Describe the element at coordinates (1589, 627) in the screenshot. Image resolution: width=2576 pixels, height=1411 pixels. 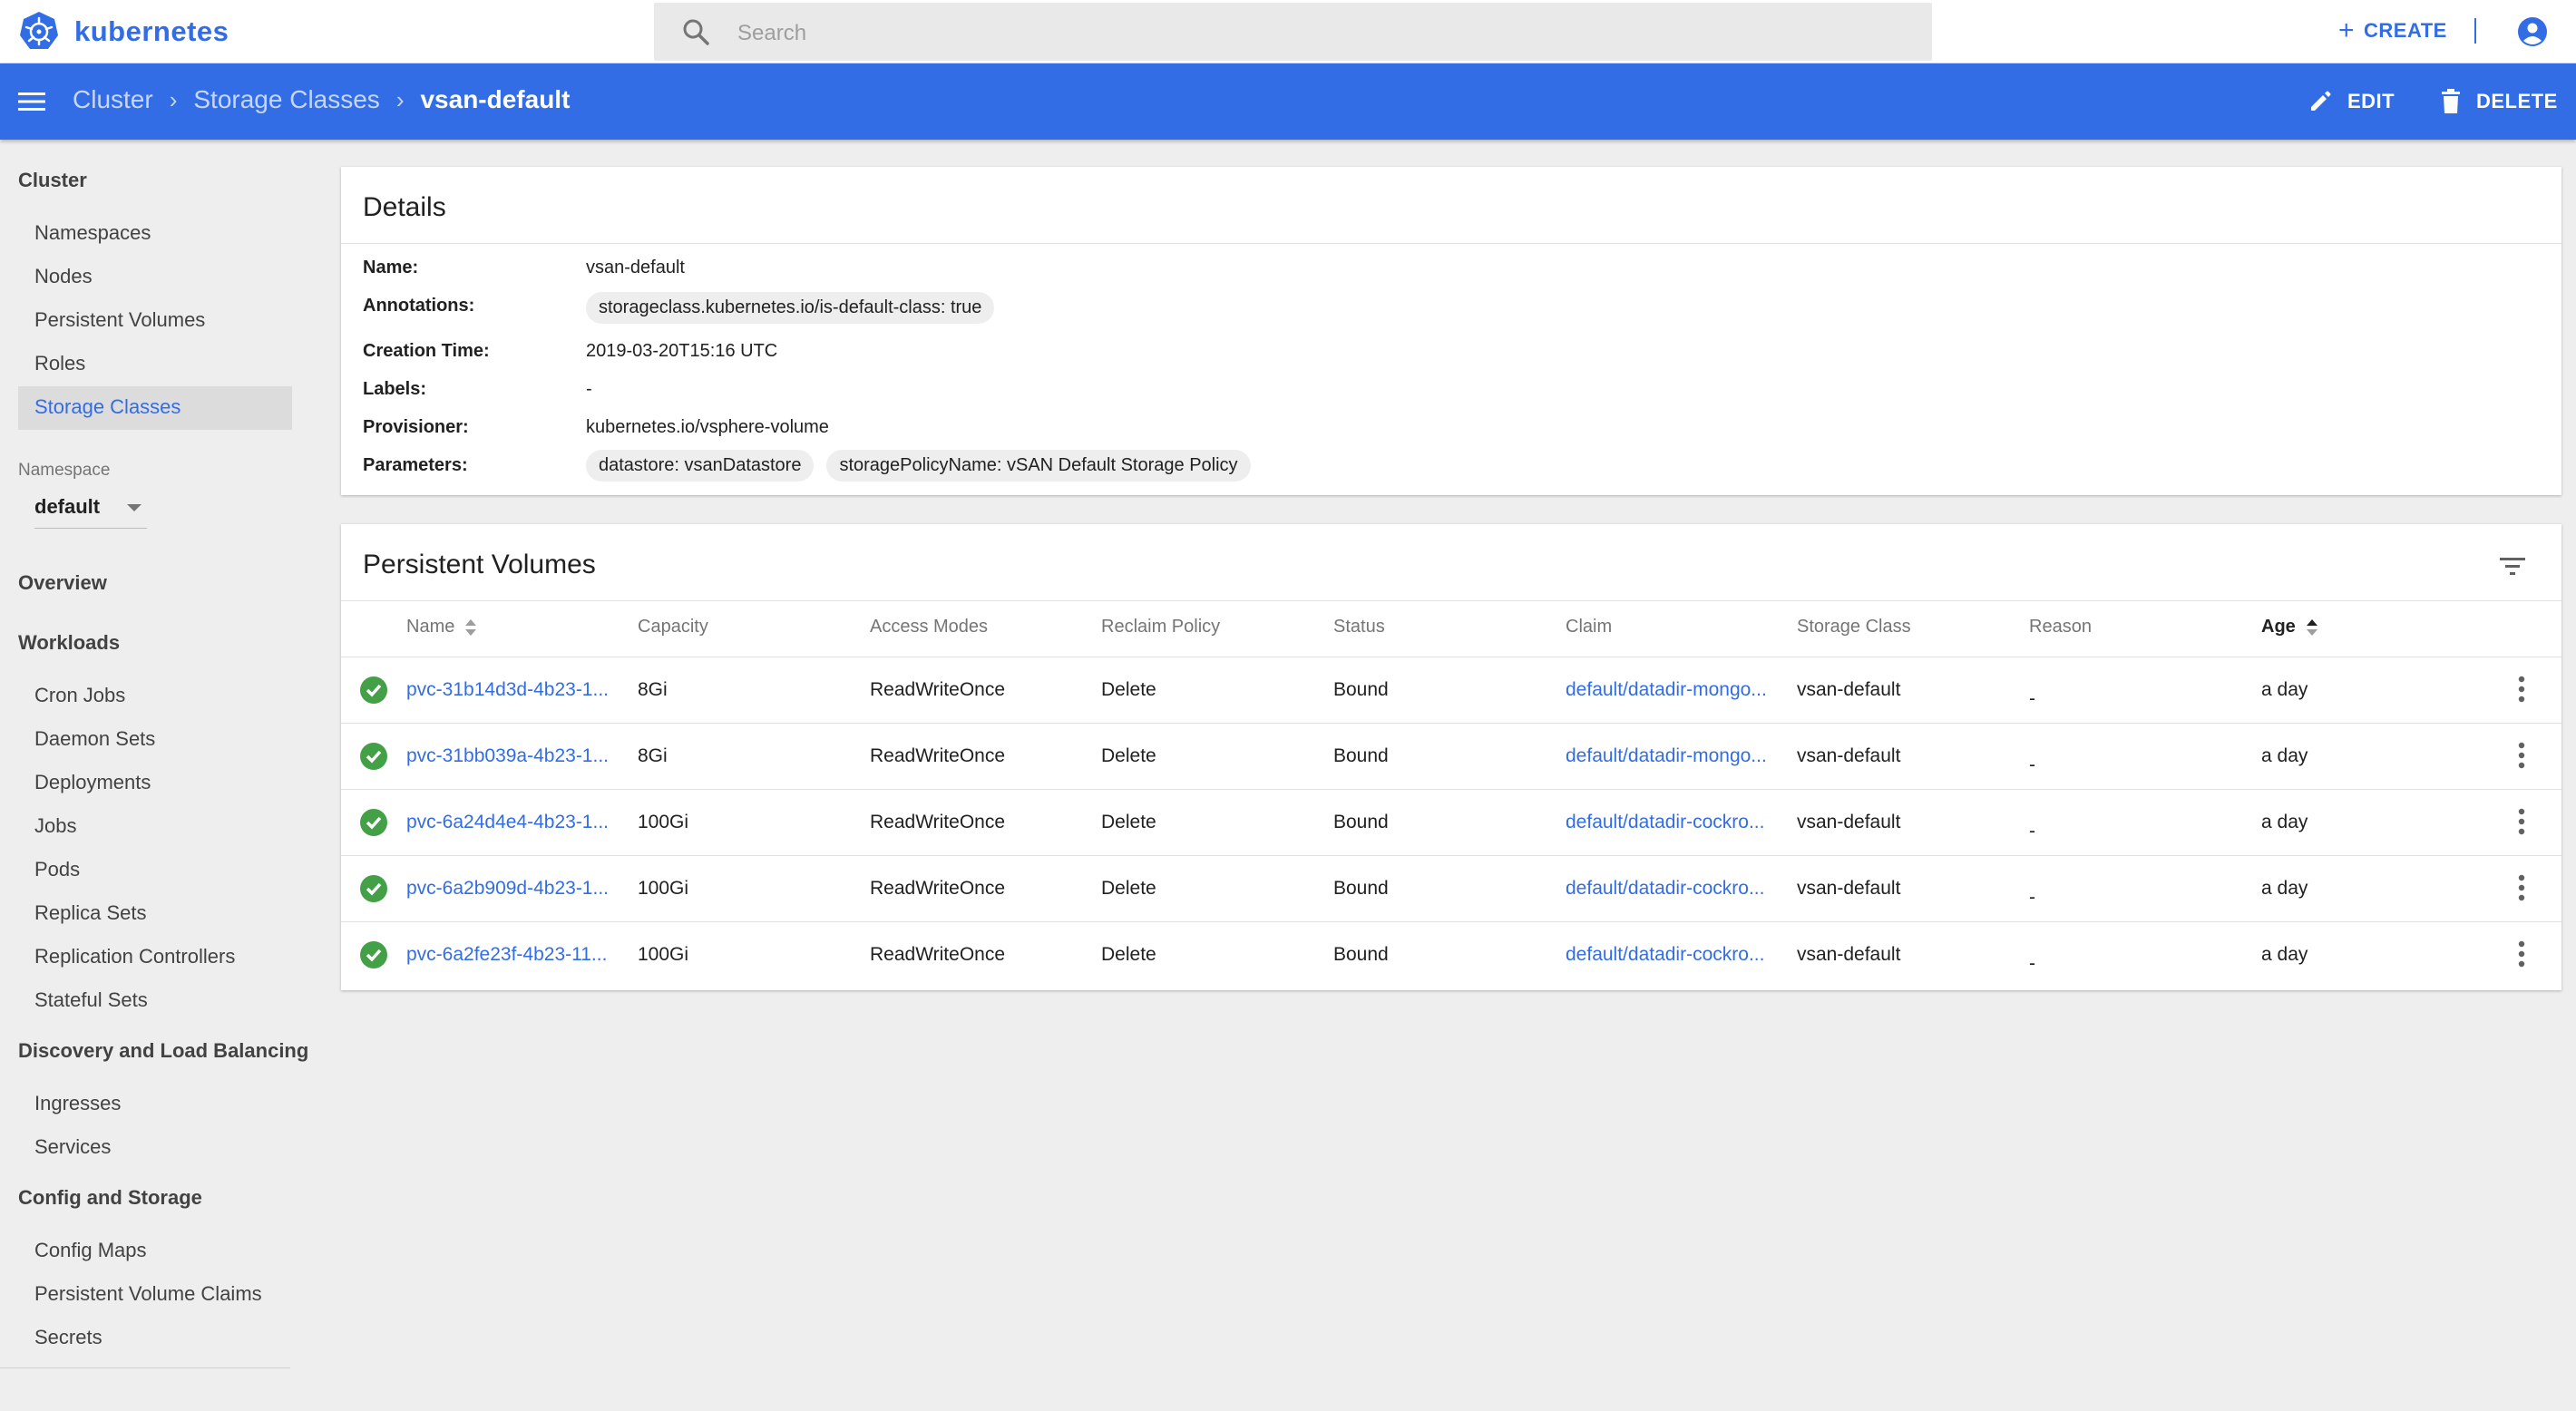
I see `column-header-claim: Claim` at that location.